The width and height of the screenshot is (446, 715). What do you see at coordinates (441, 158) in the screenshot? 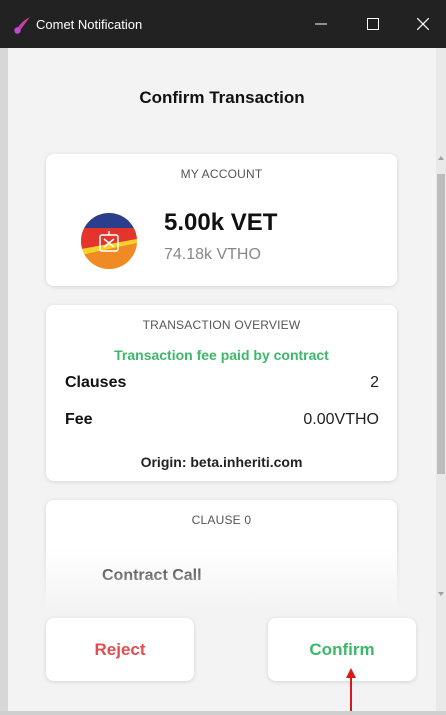
I see `scroll-up-arrow-icon` at bounding box center [441, 158].